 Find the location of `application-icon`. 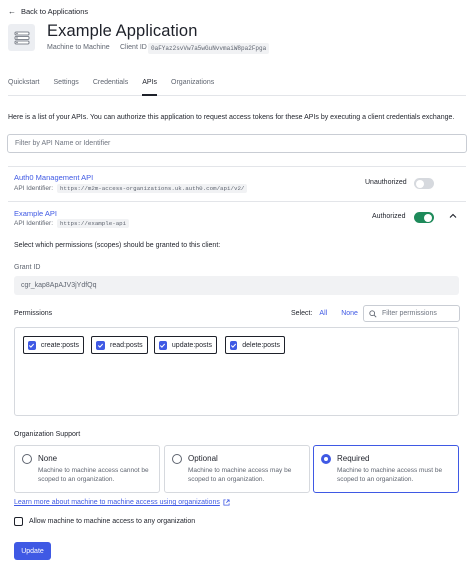

application-icon is located at coordinates (21, 37).